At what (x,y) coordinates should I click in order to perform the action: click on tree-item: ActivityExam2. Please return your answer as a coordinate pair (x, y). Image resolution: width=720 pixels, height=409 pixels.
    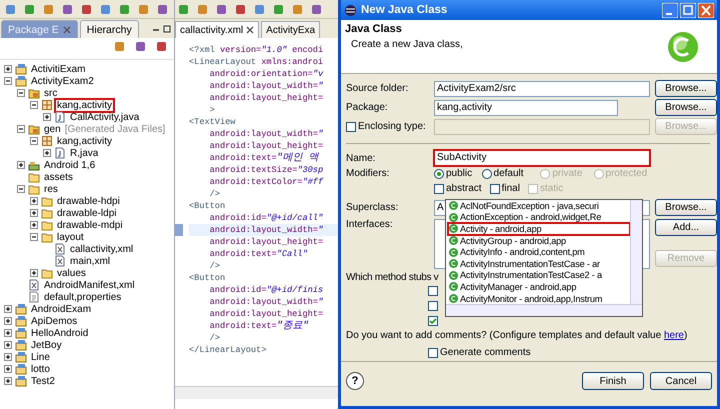
    Looking at the image, I should click on (62, 81).